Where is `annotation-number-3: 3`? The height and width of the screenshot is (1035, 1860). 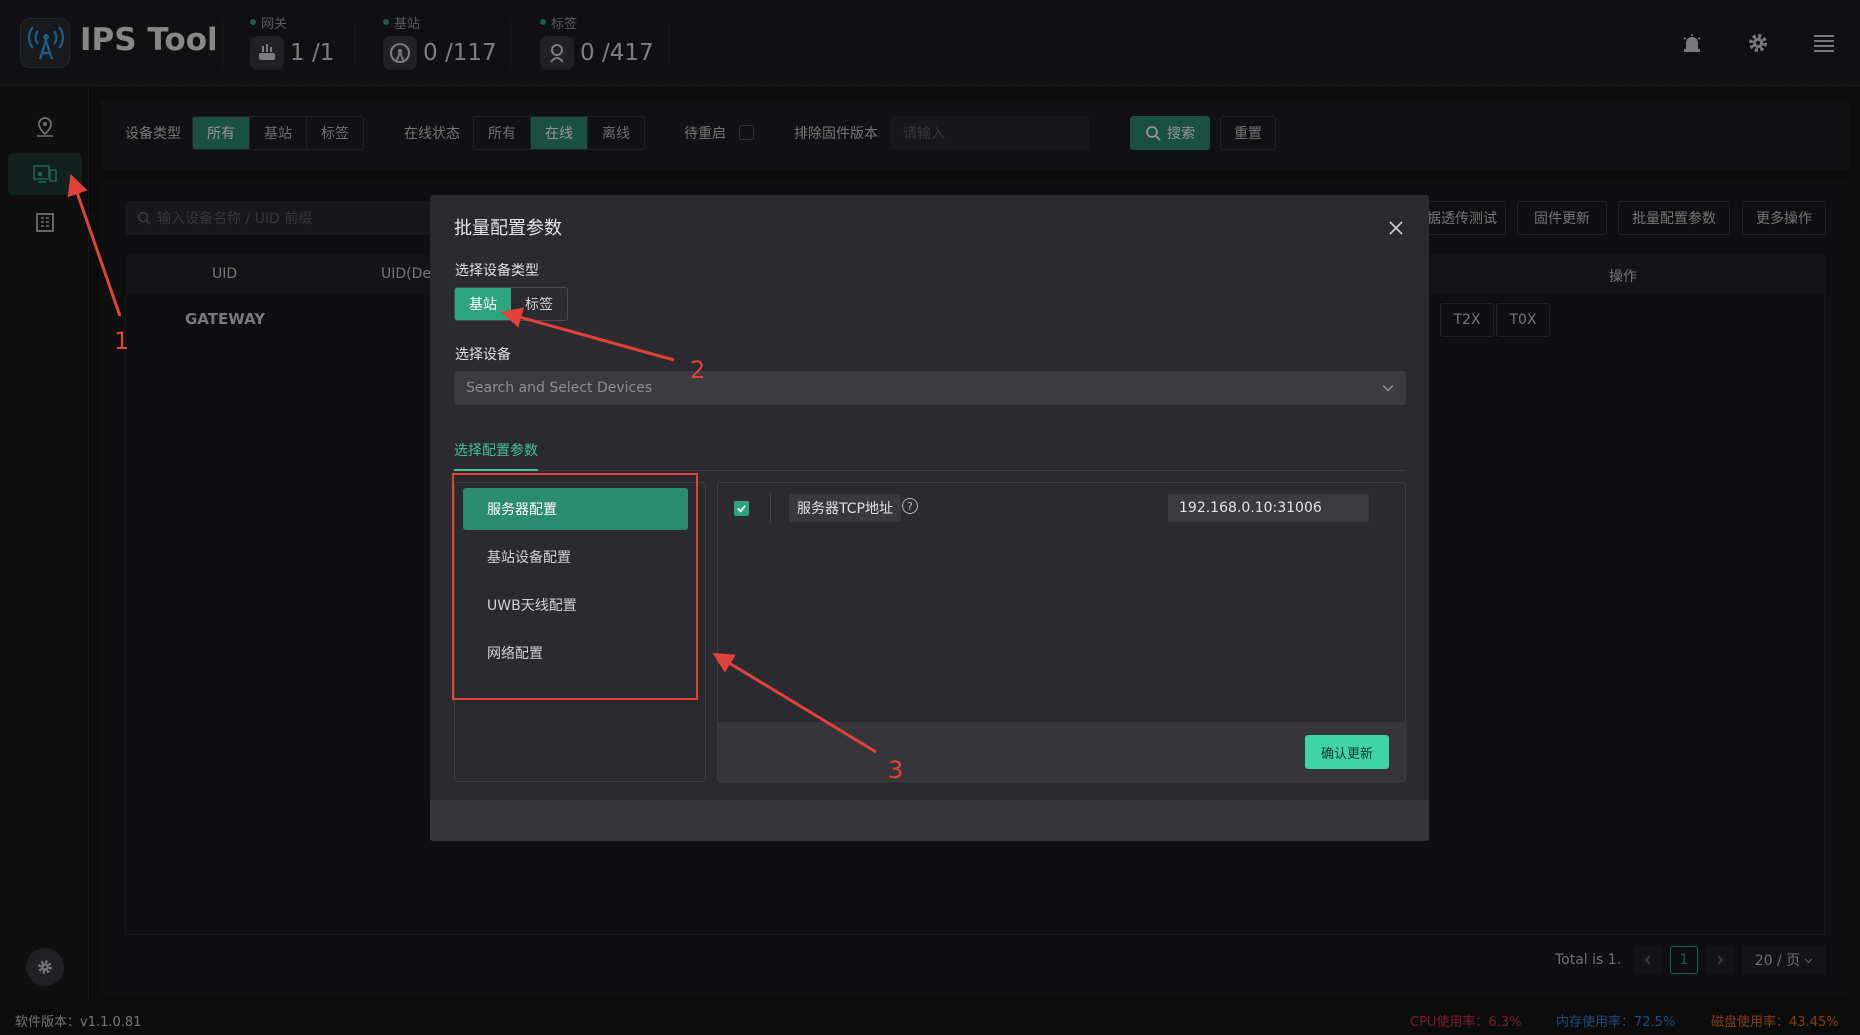 annotation-number-3: 3 is located at coordinates (896, 770).